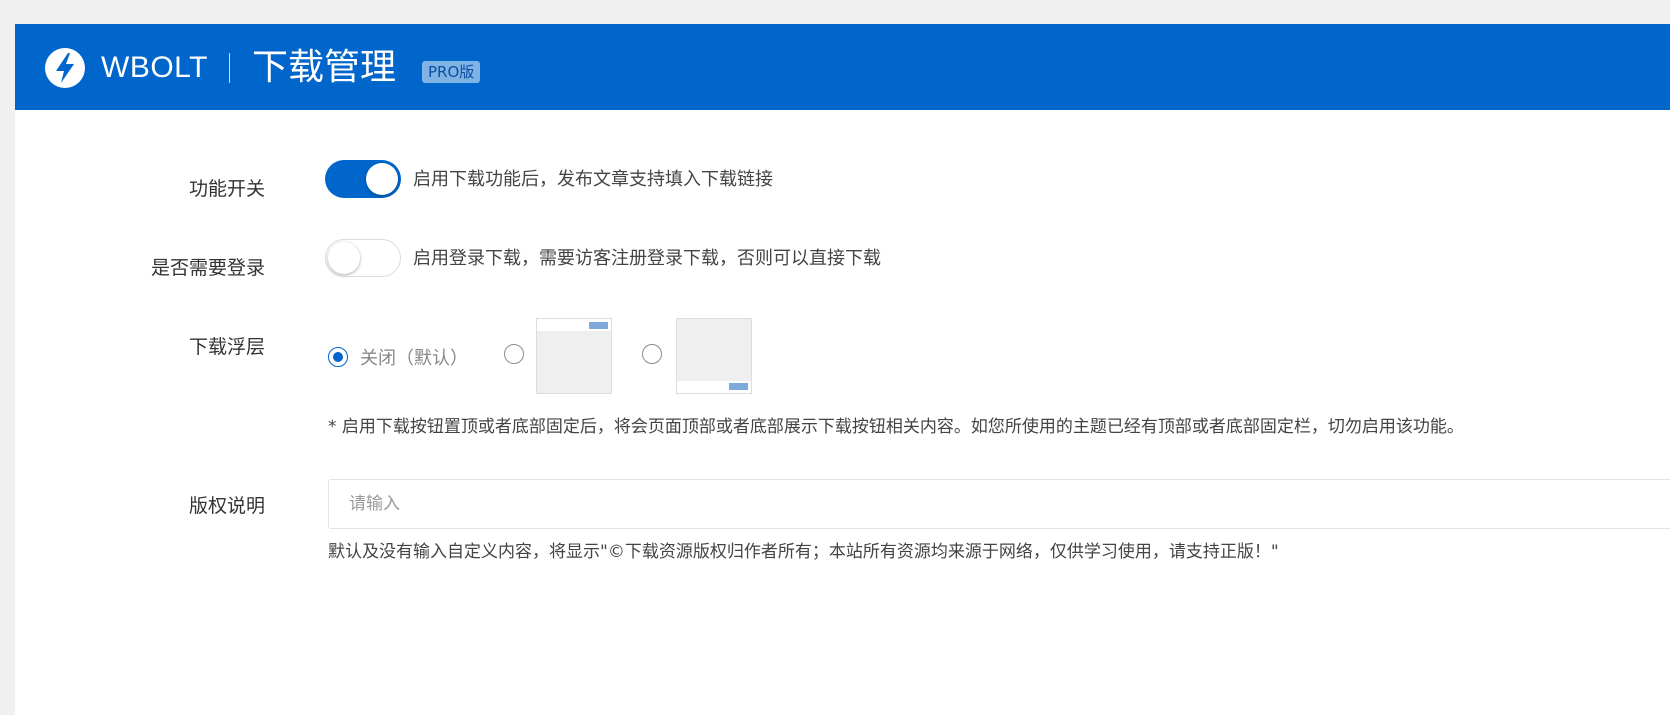  I want to click on copyright-input, so click(999, 504).